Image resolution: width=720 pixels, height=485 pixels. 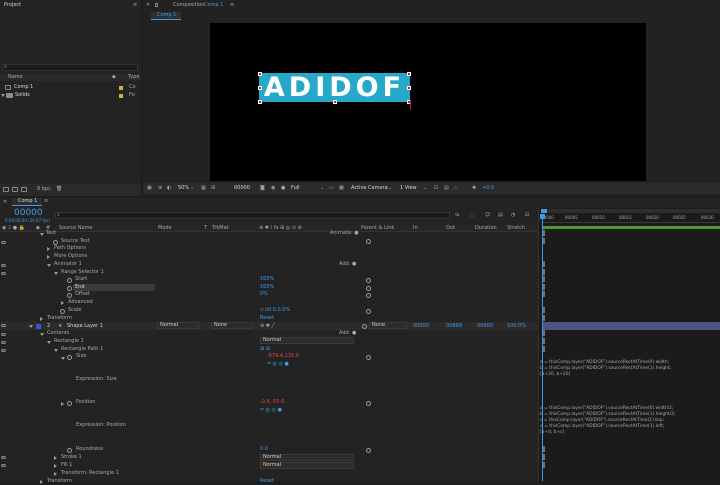 I want to click on camera-dropdown: Active Camera, so click(x=369, y=188).